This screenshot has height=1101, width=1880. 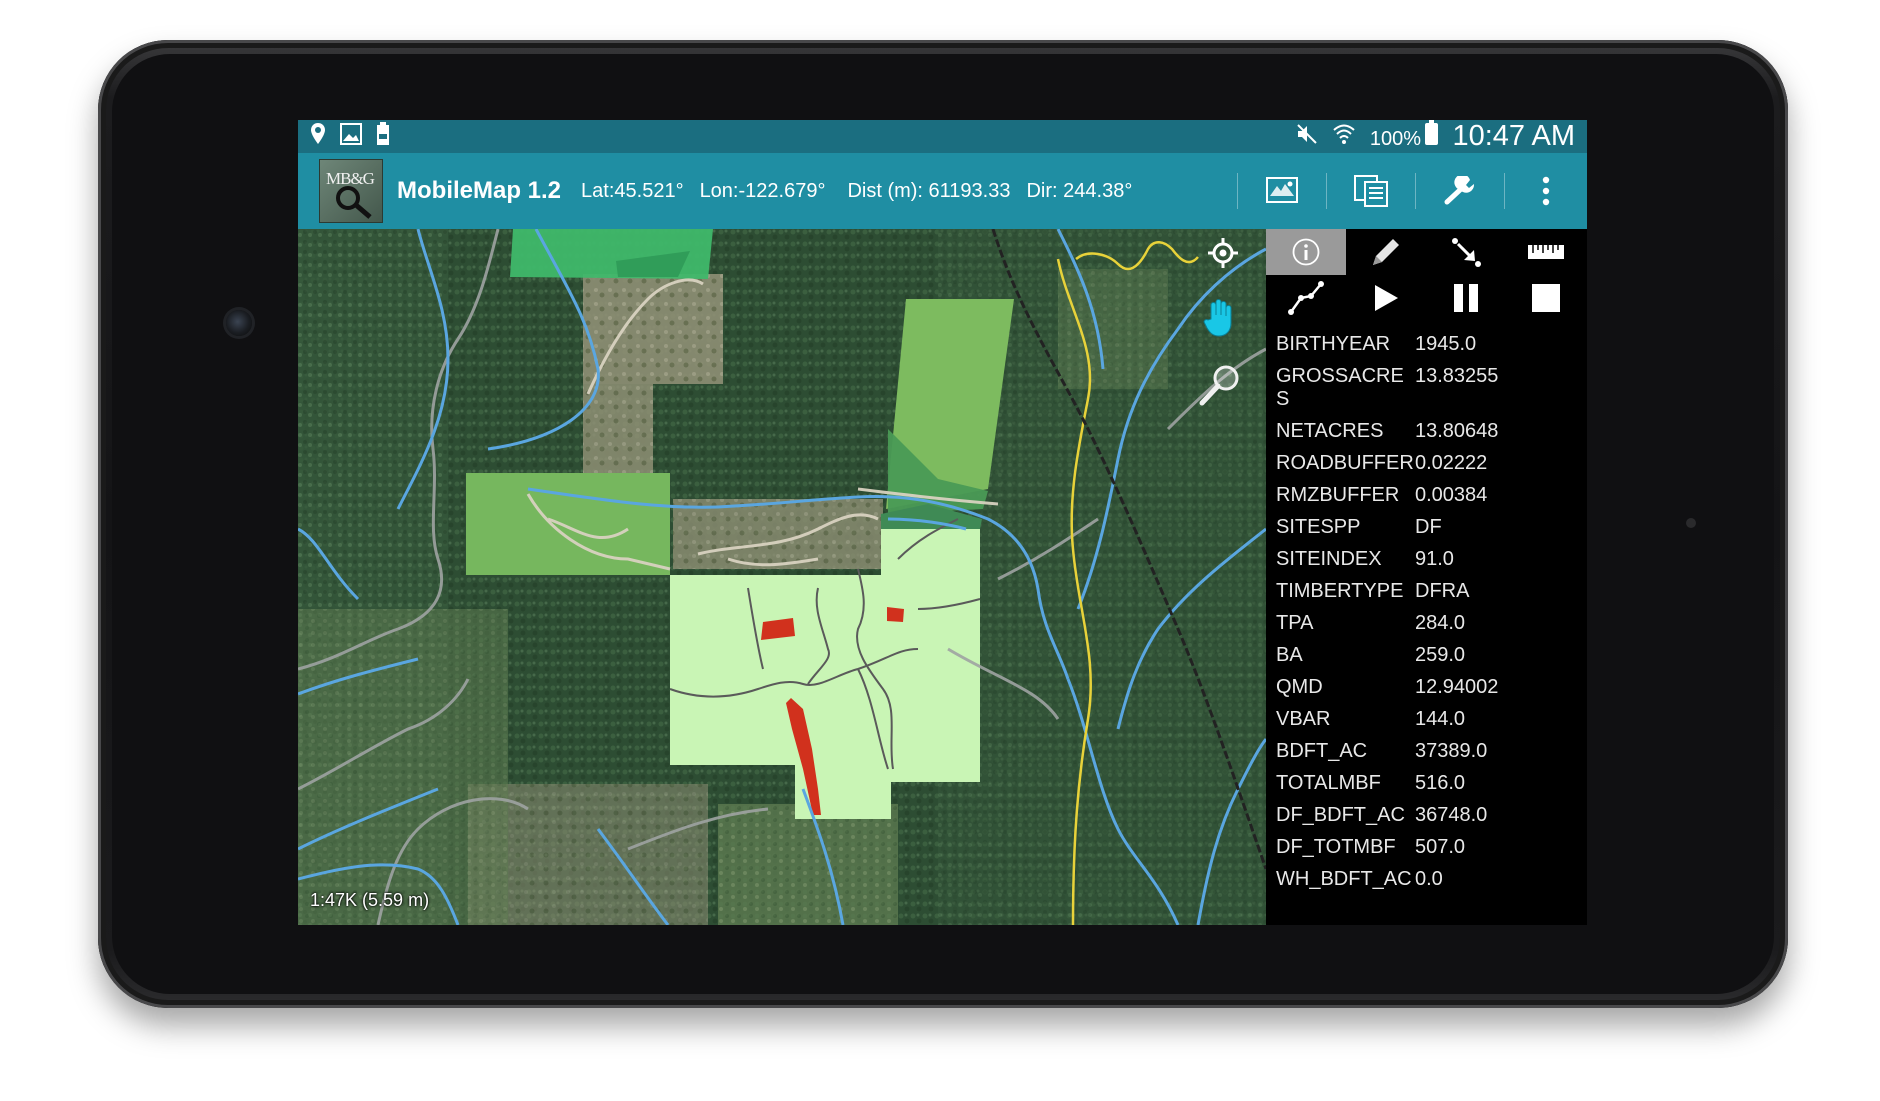 I want to click on attribute-value: 0.00384, so click(x=1451, y=495).